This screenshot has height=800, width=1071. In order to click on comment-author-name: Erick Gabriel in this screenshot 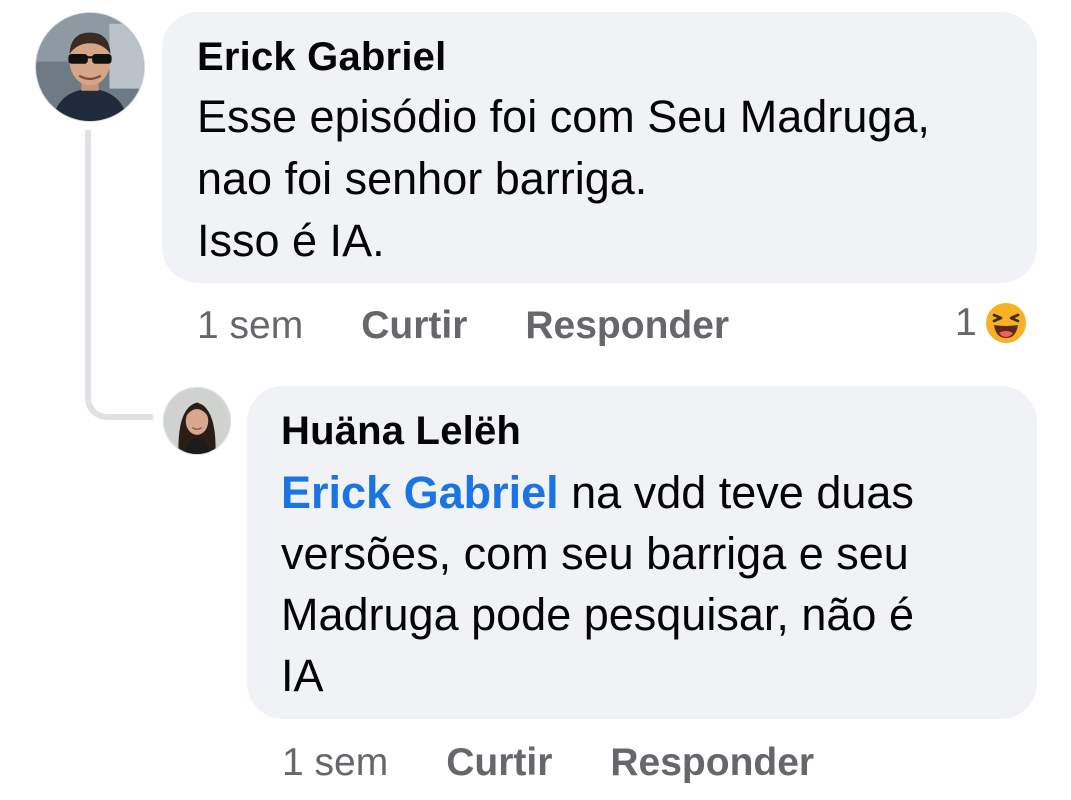, I will do `click(600, 57)`.